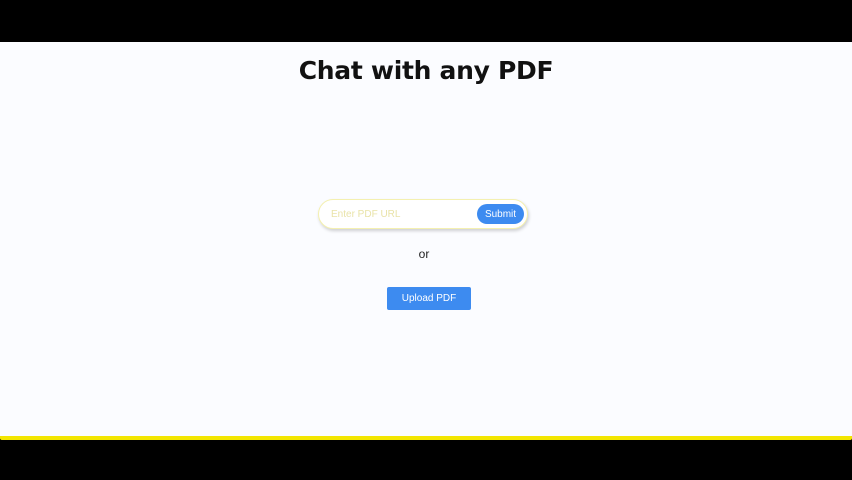 This screenshot has width=852, height=480. What do you see at coordinates (500, 214) in the screenshot?
I see `submit-button: Submit` at bounding box center [500, 214].